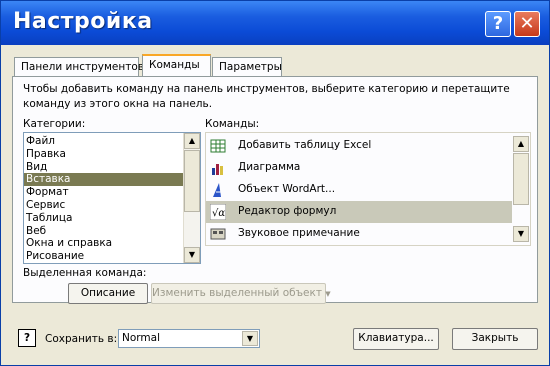 This screenshot has width=550, height=366. What do you see at coordinates (104, 192) in the screenshot?
I see `category-item: Формат` at bounding box center [104, 192].